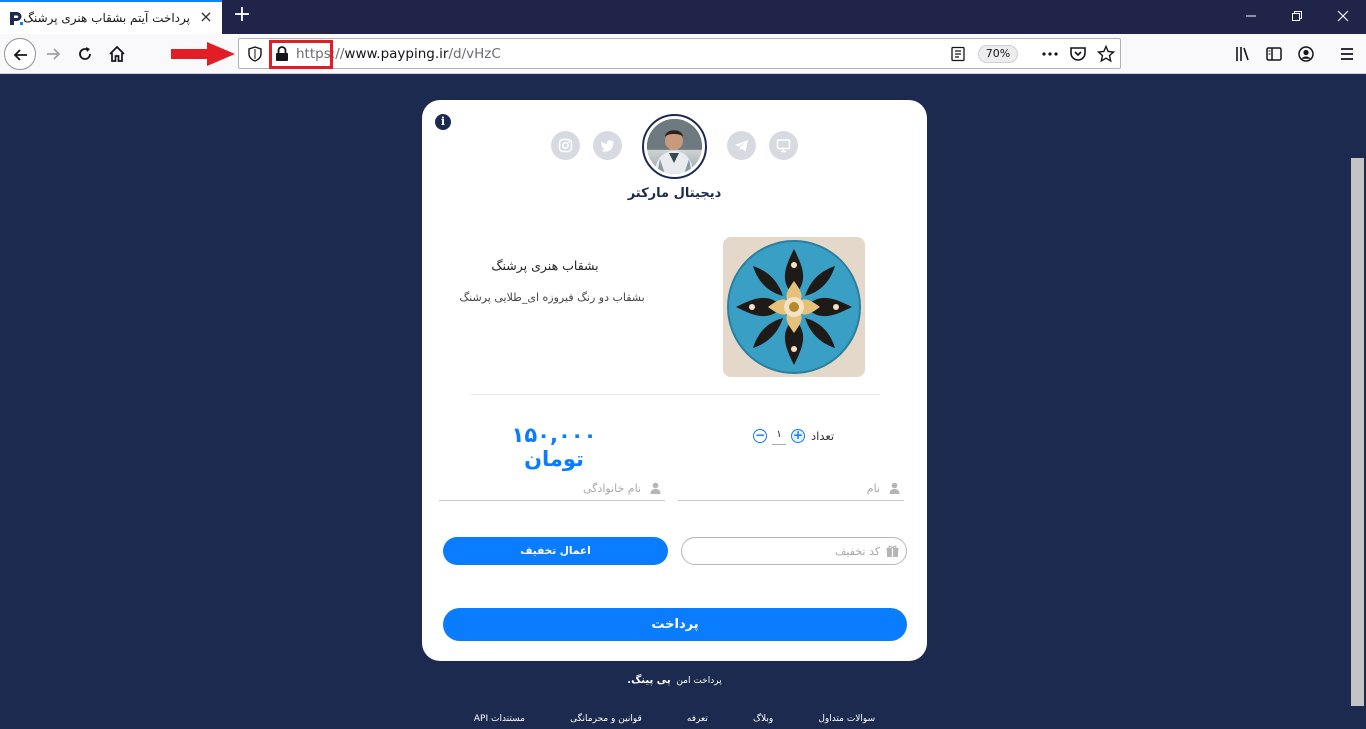 This screenshot has height=729, width=1366. What do you see at coordinates (741, 145) in the screenshot?
I see `telegram-icon` at bounding box center [741, 145].